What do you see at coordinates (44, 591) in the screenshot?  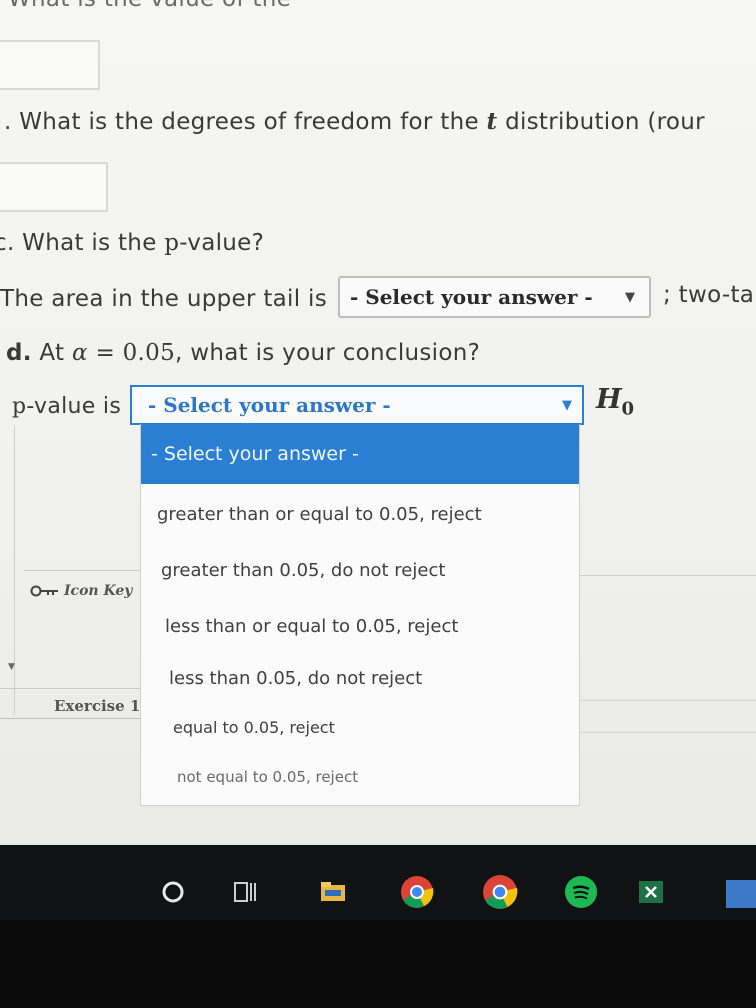 I see `key-icon` at bounding box center [44, 591].